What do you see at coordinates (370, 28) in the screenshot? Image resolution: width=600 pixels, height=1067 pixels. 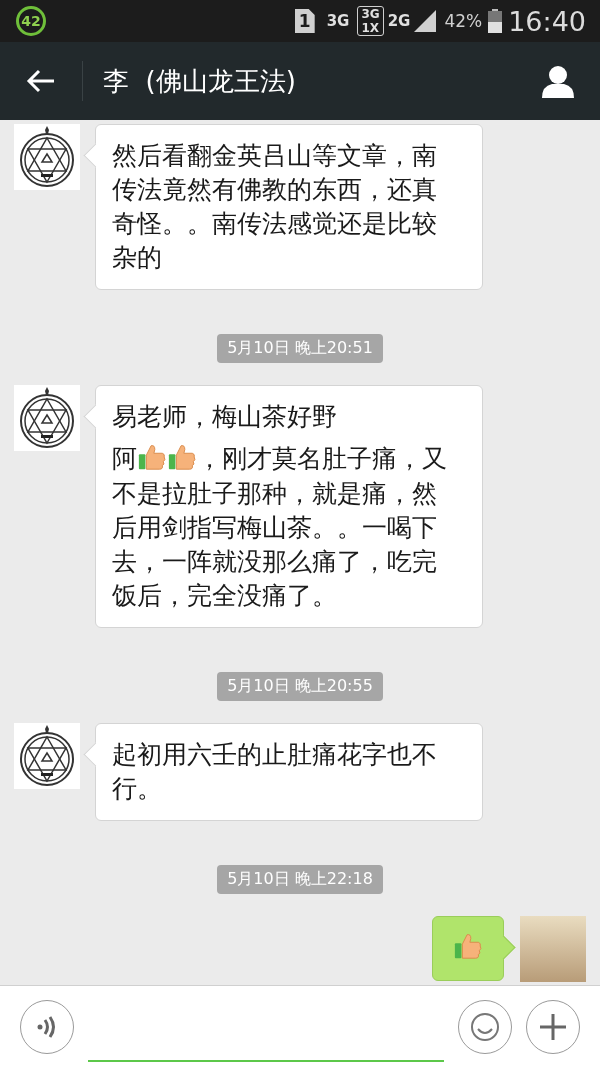 I see `network-type: 1X` at bounding box center [370, 28].